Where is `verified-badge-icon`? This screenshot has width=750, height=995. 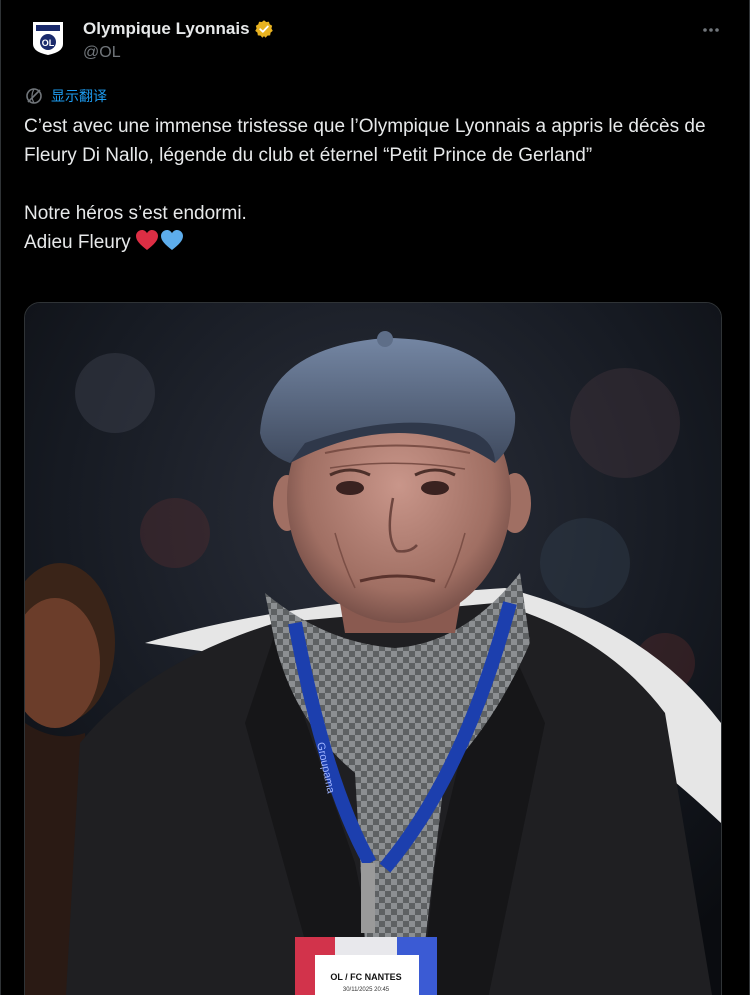
verified-badge-icon is located at coordinates (264, 29).